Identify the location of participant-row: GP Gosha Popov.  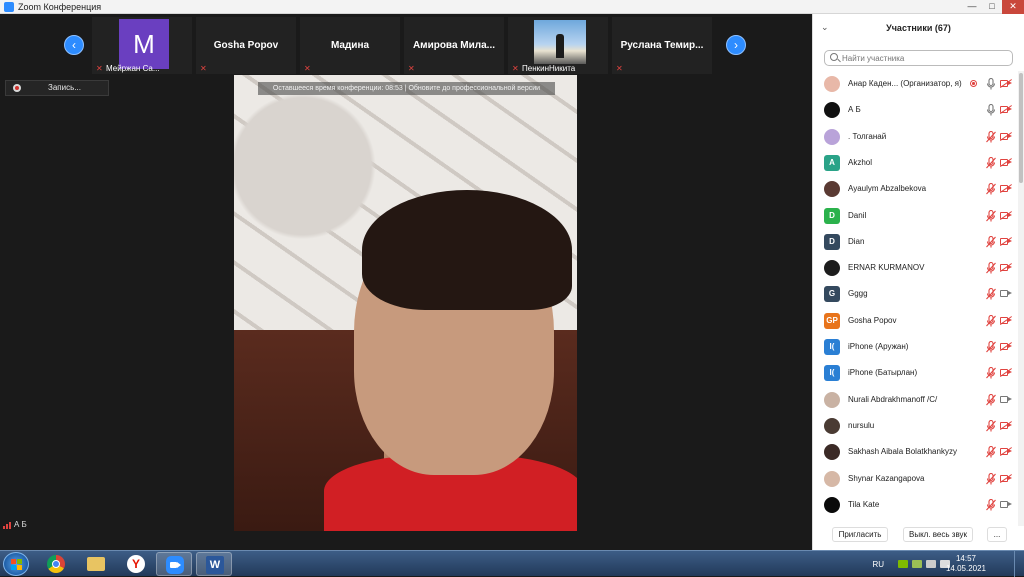
(915, 321).